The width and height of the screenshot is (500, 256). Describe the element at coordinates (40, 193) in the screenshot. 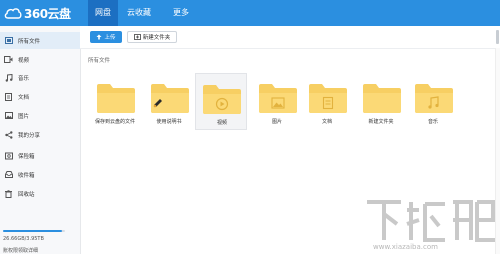

I see `sidebar-item-recycle-bin: 回收站` at that location.